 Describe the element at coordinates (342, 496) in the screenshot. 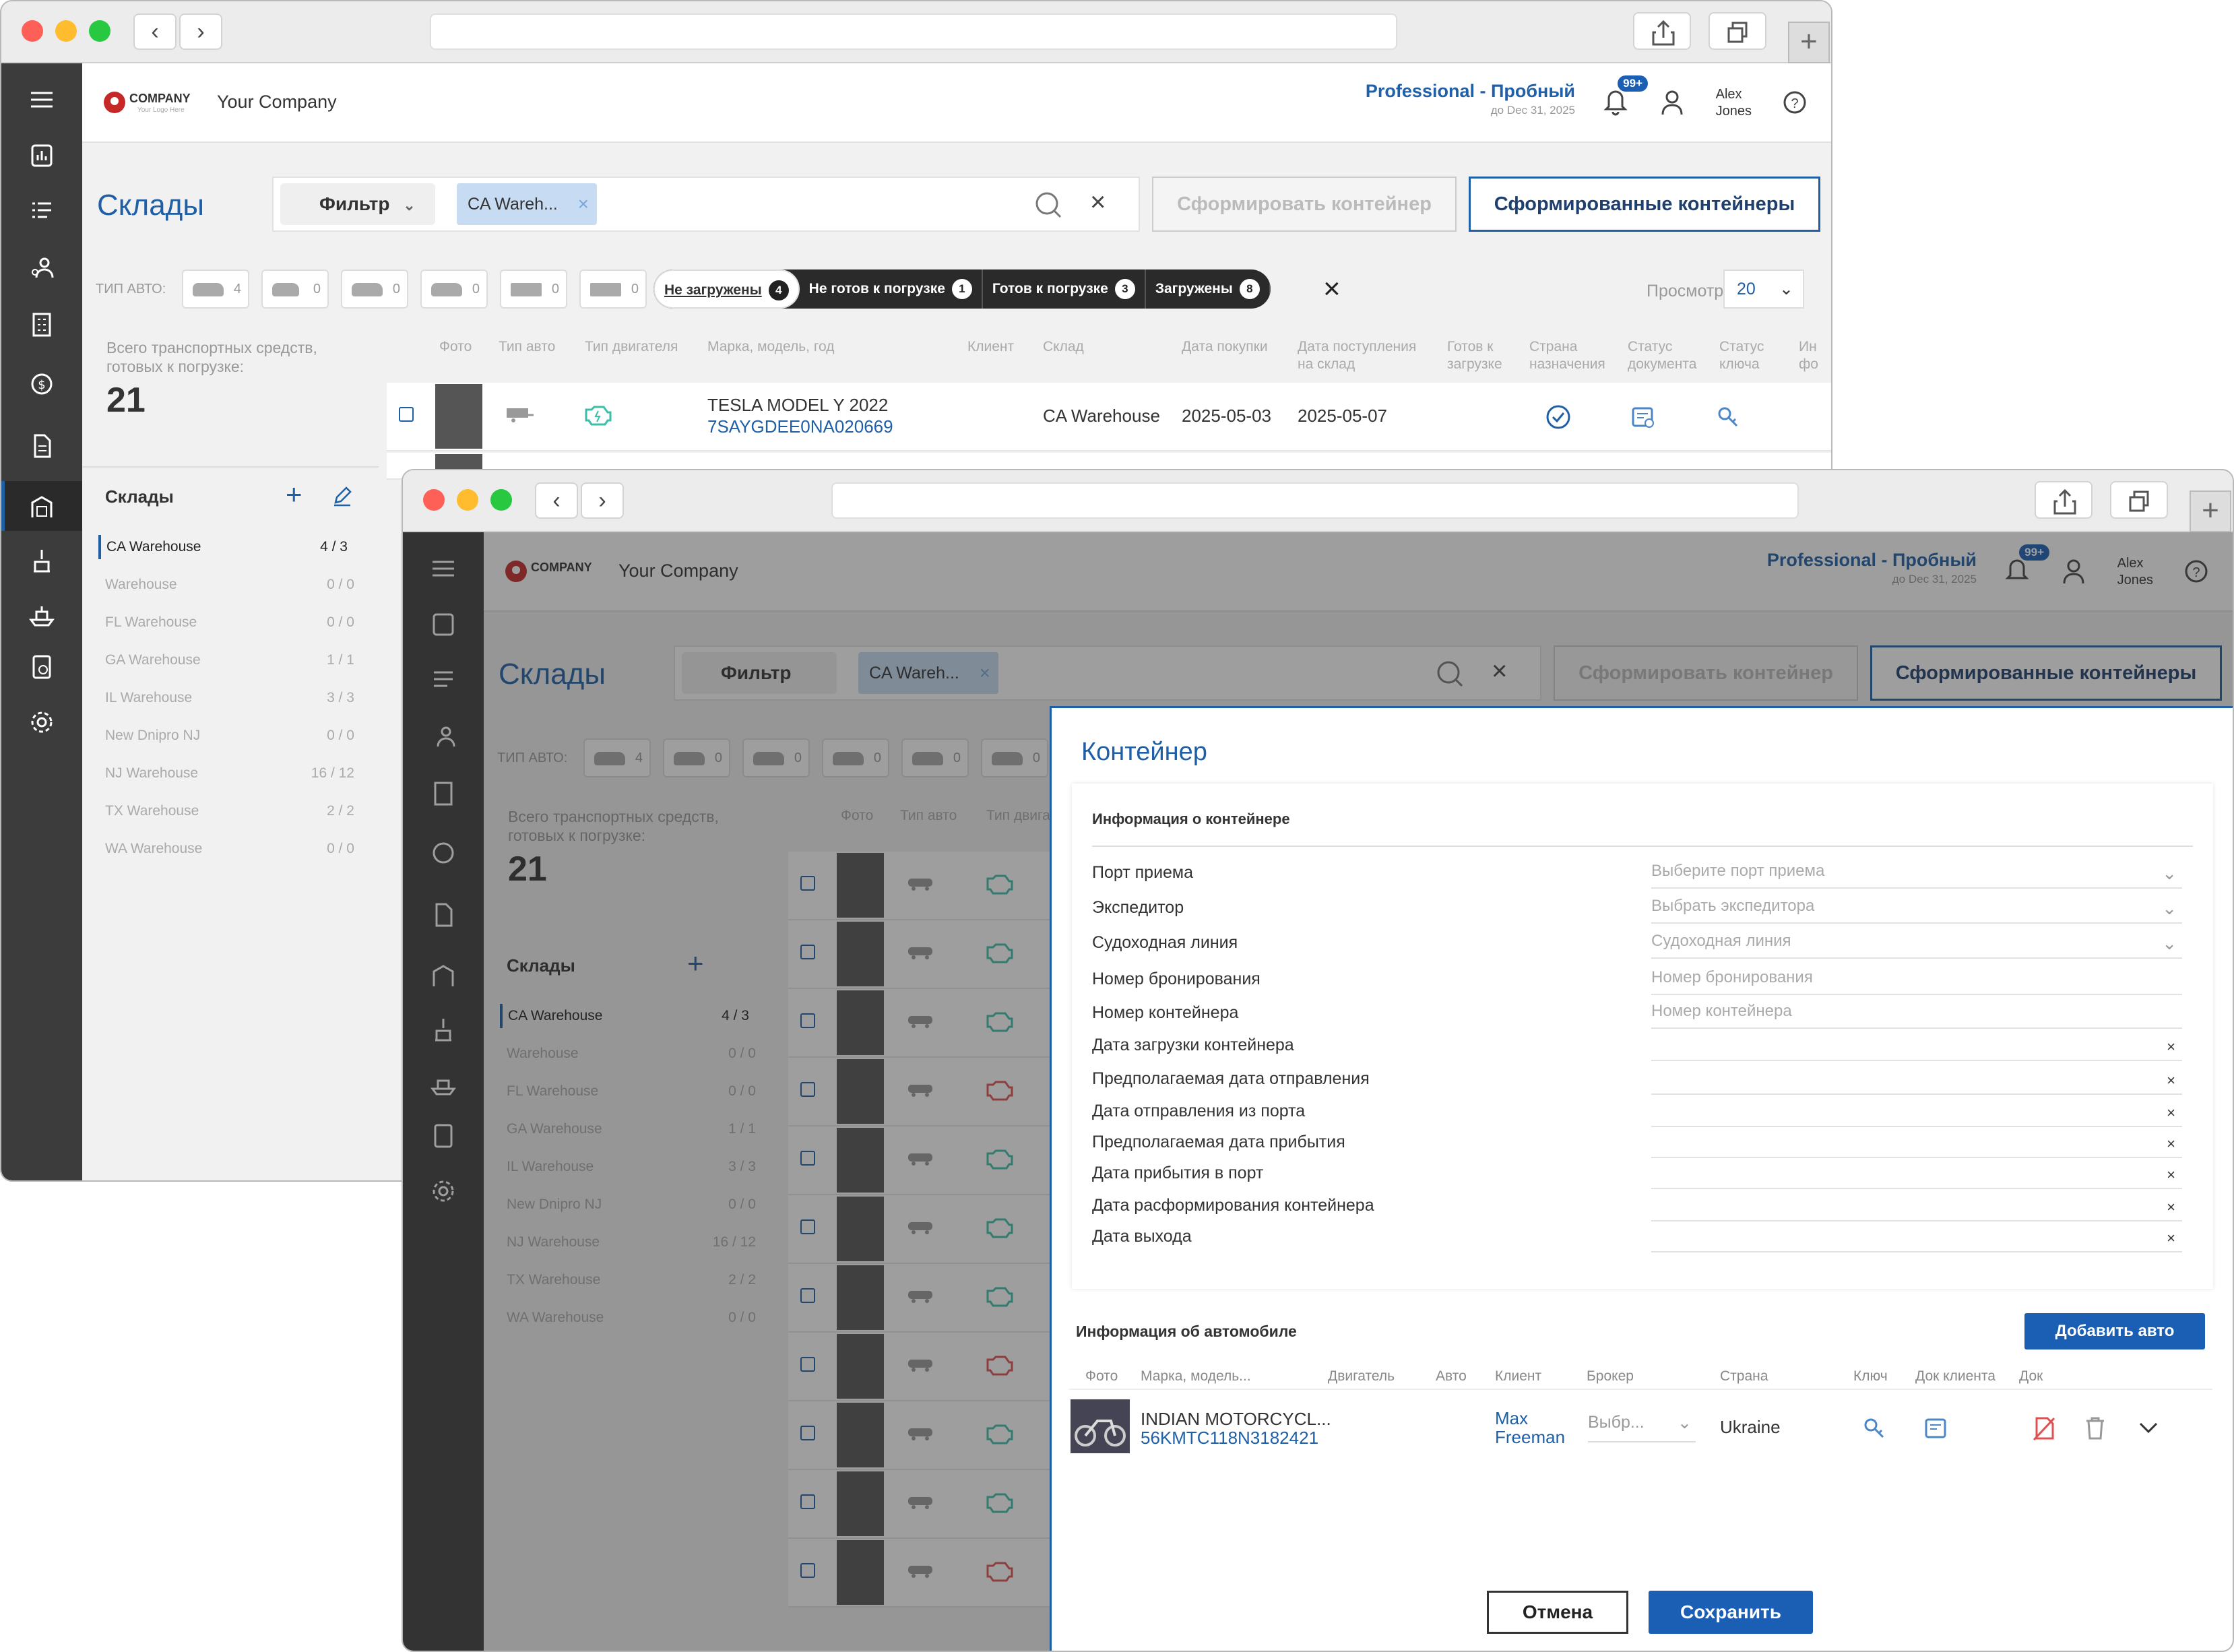

I see `edit-icon` at that location.